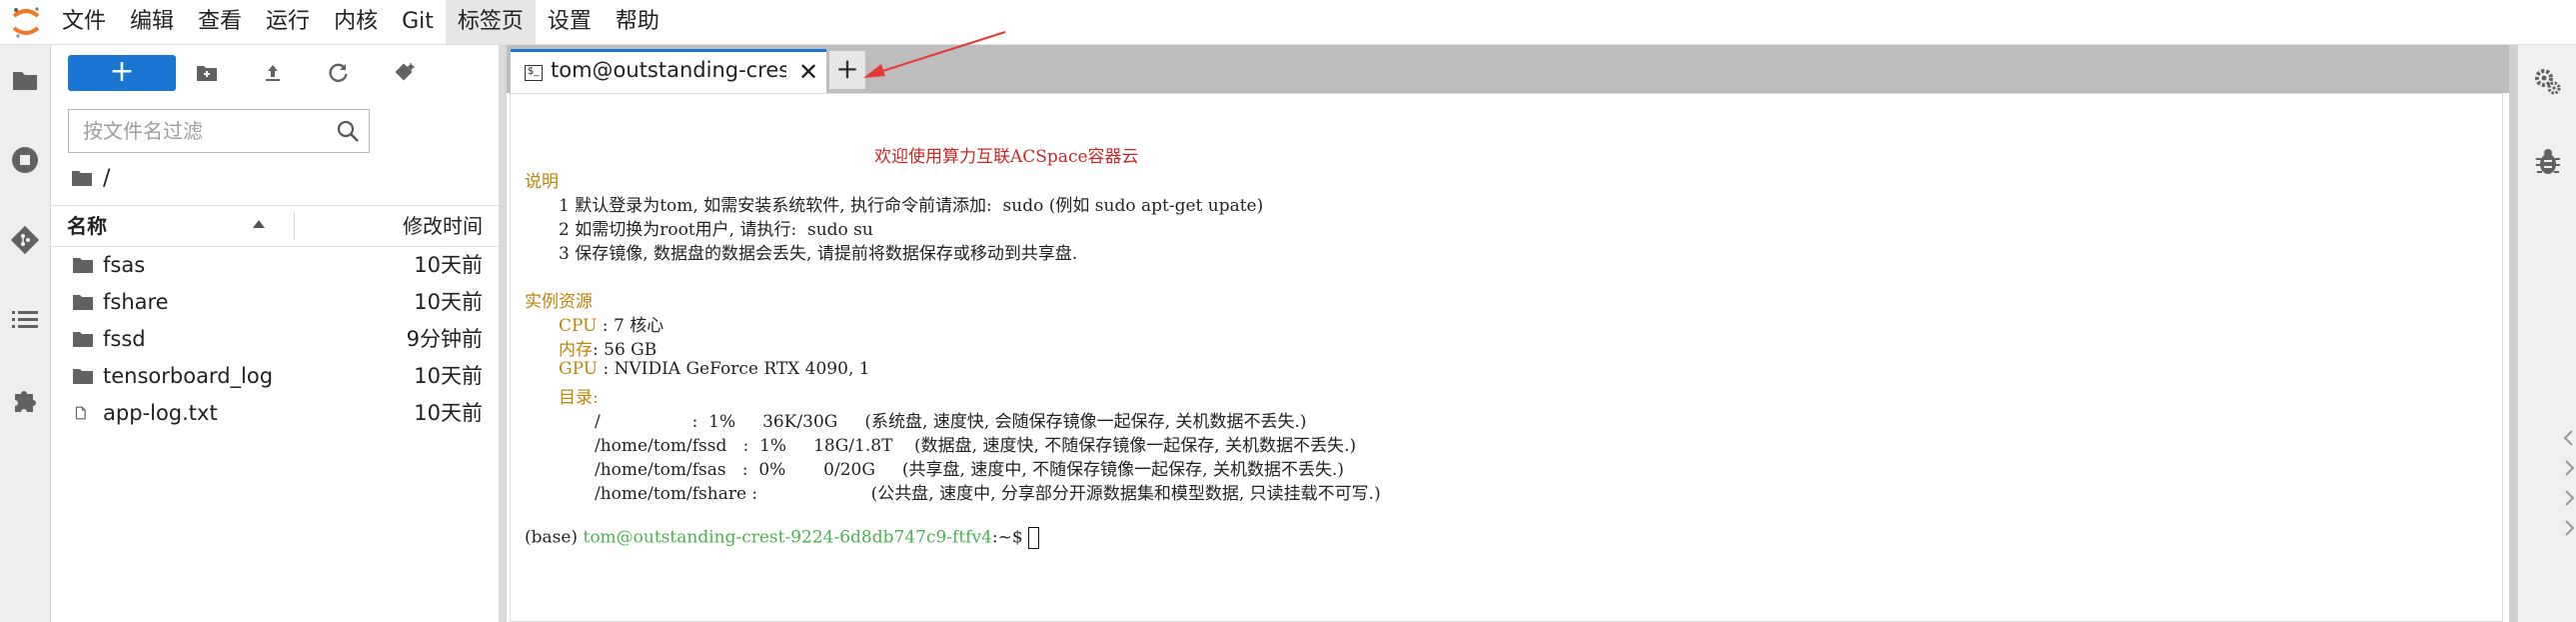  I want to click on debugger-icon, so click(2548, 162).